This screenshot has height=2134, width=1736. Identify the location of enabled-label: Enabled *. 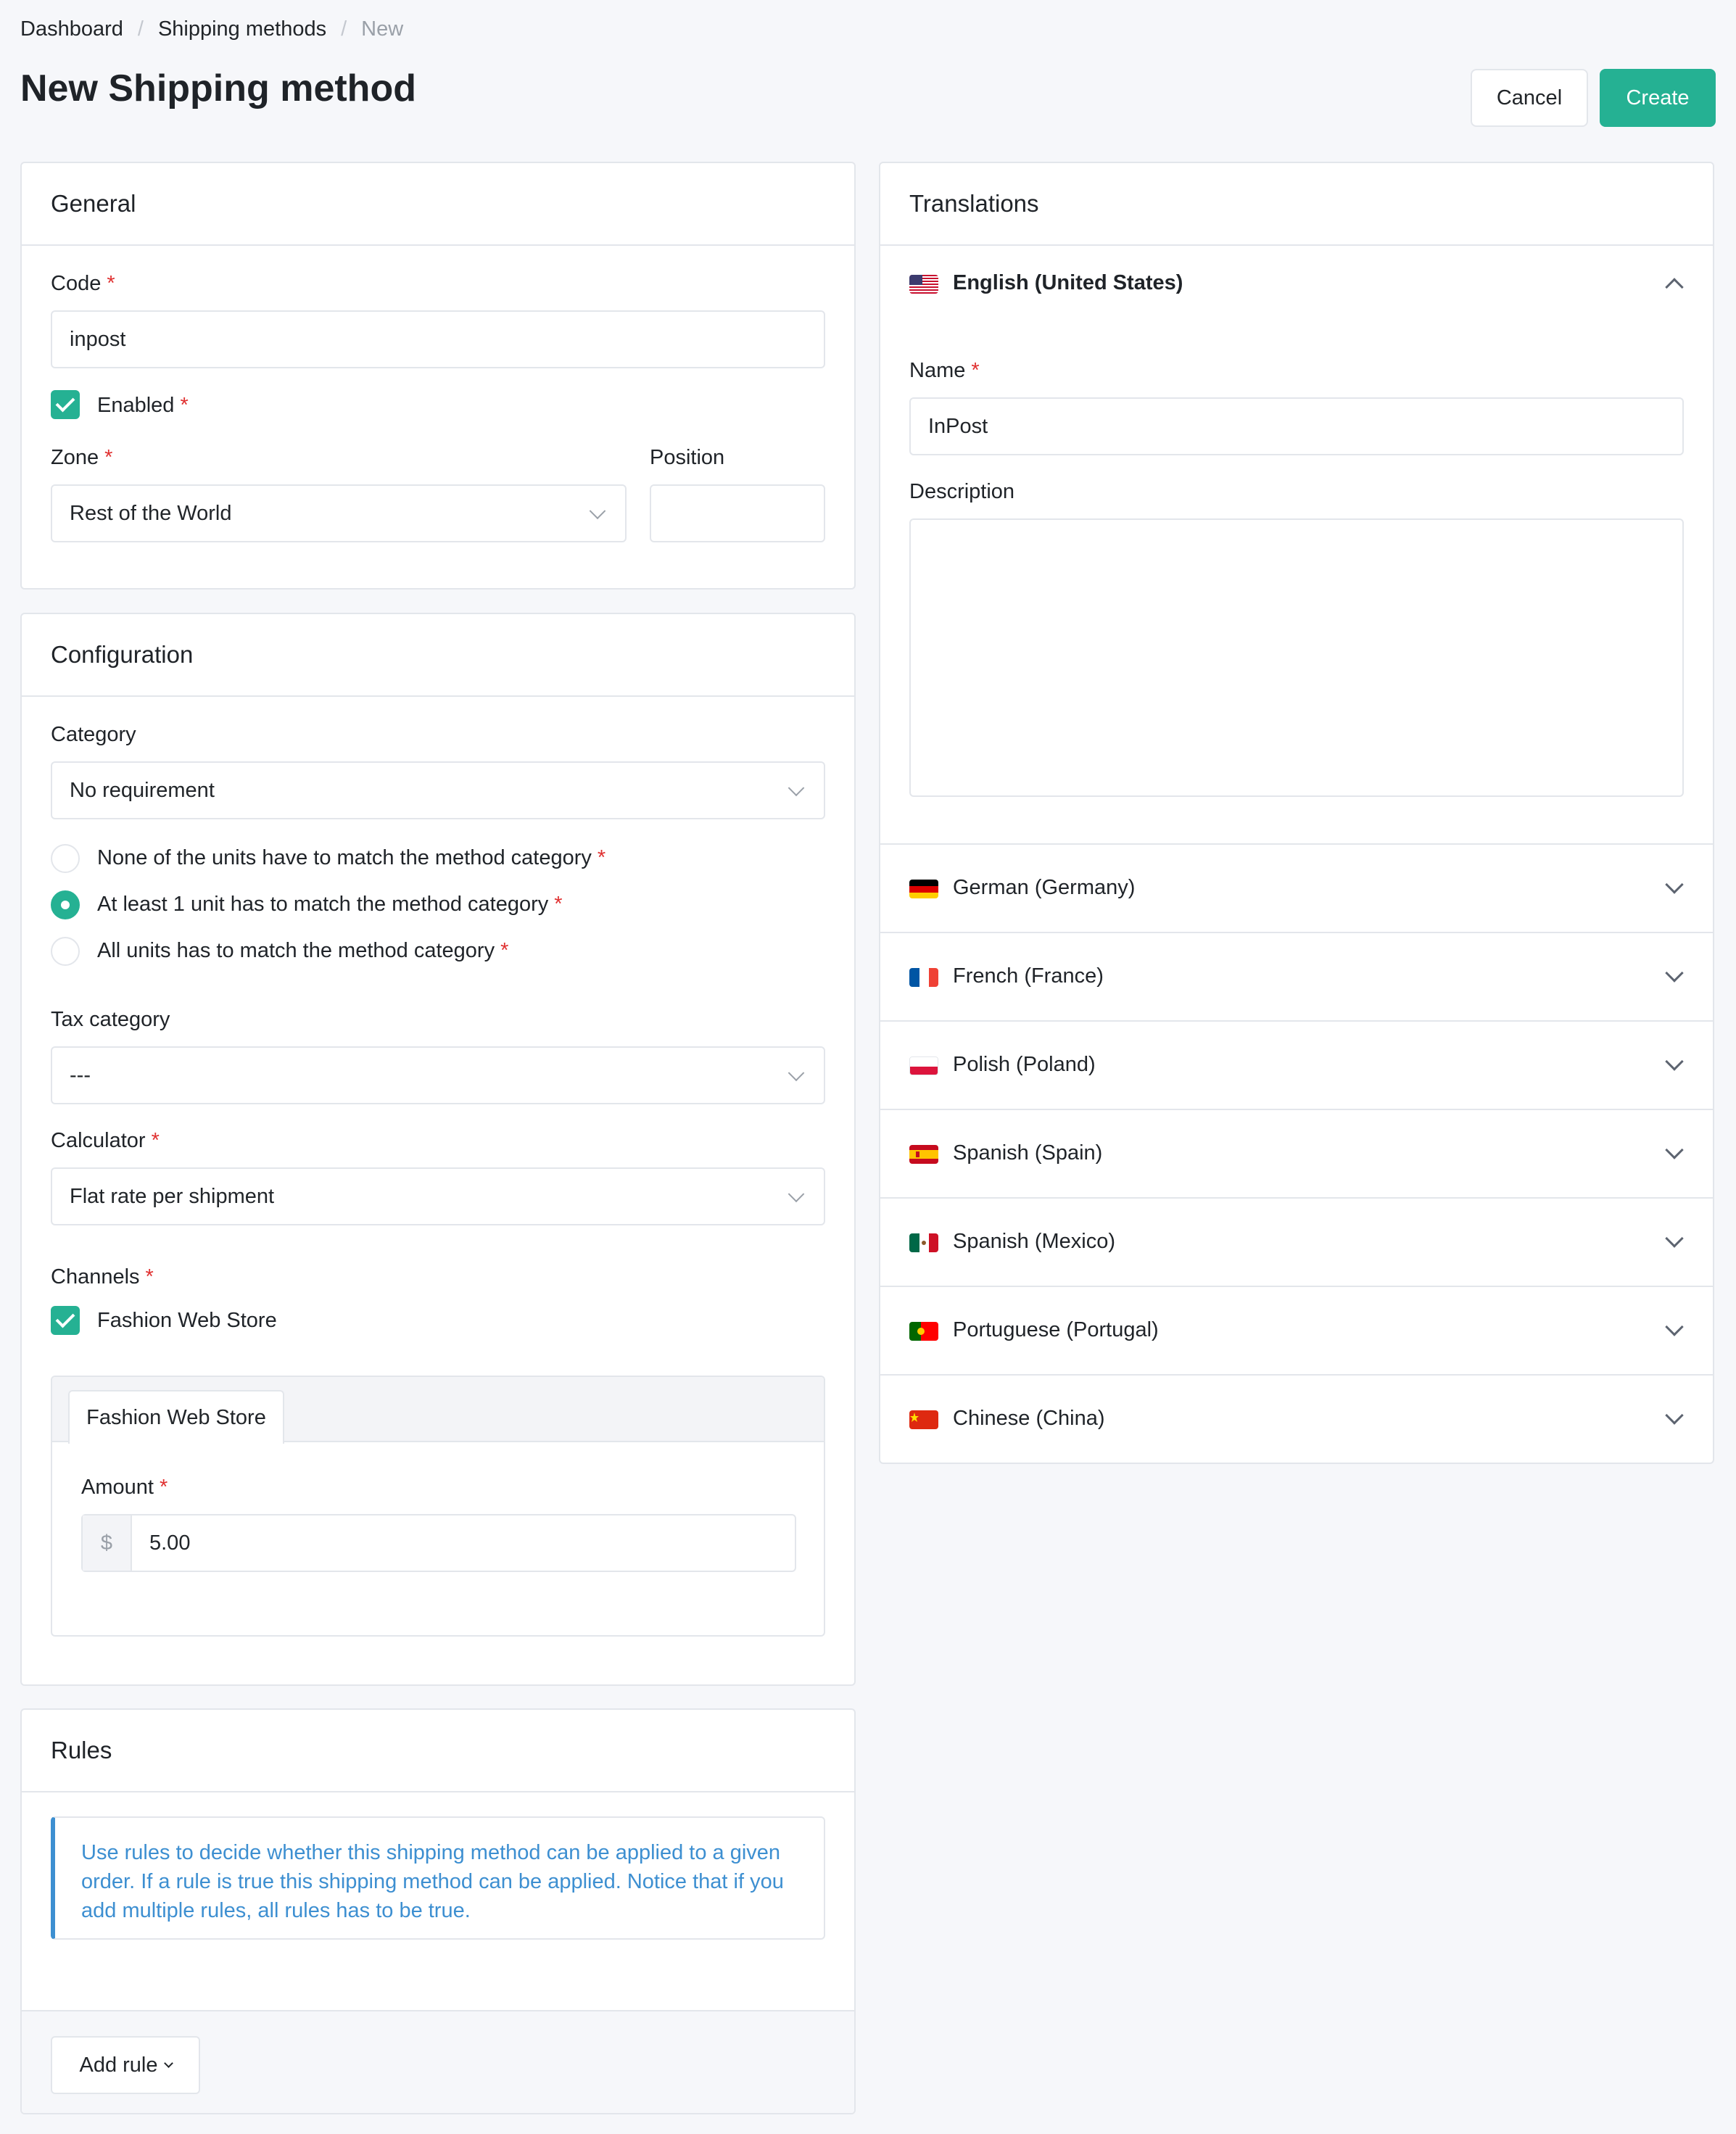
(143, 406).